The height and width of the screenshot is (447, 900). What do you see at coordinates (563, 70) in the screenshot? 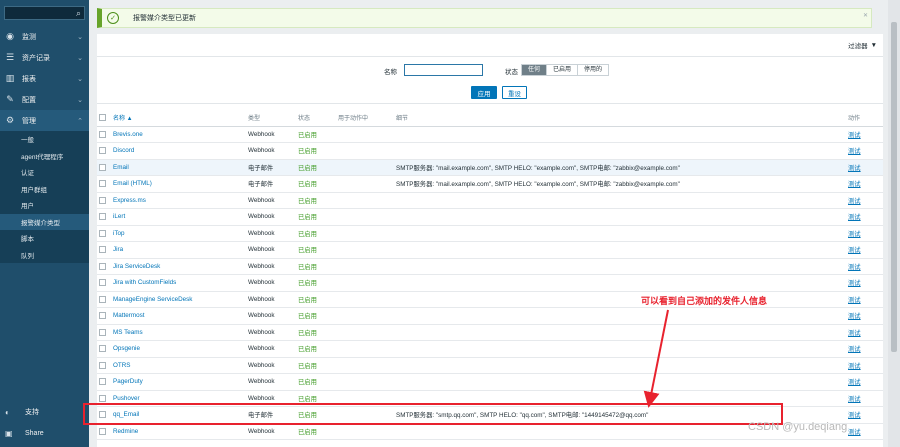
I see `status-option-1: 已启用` at bounding box center [563, 70].